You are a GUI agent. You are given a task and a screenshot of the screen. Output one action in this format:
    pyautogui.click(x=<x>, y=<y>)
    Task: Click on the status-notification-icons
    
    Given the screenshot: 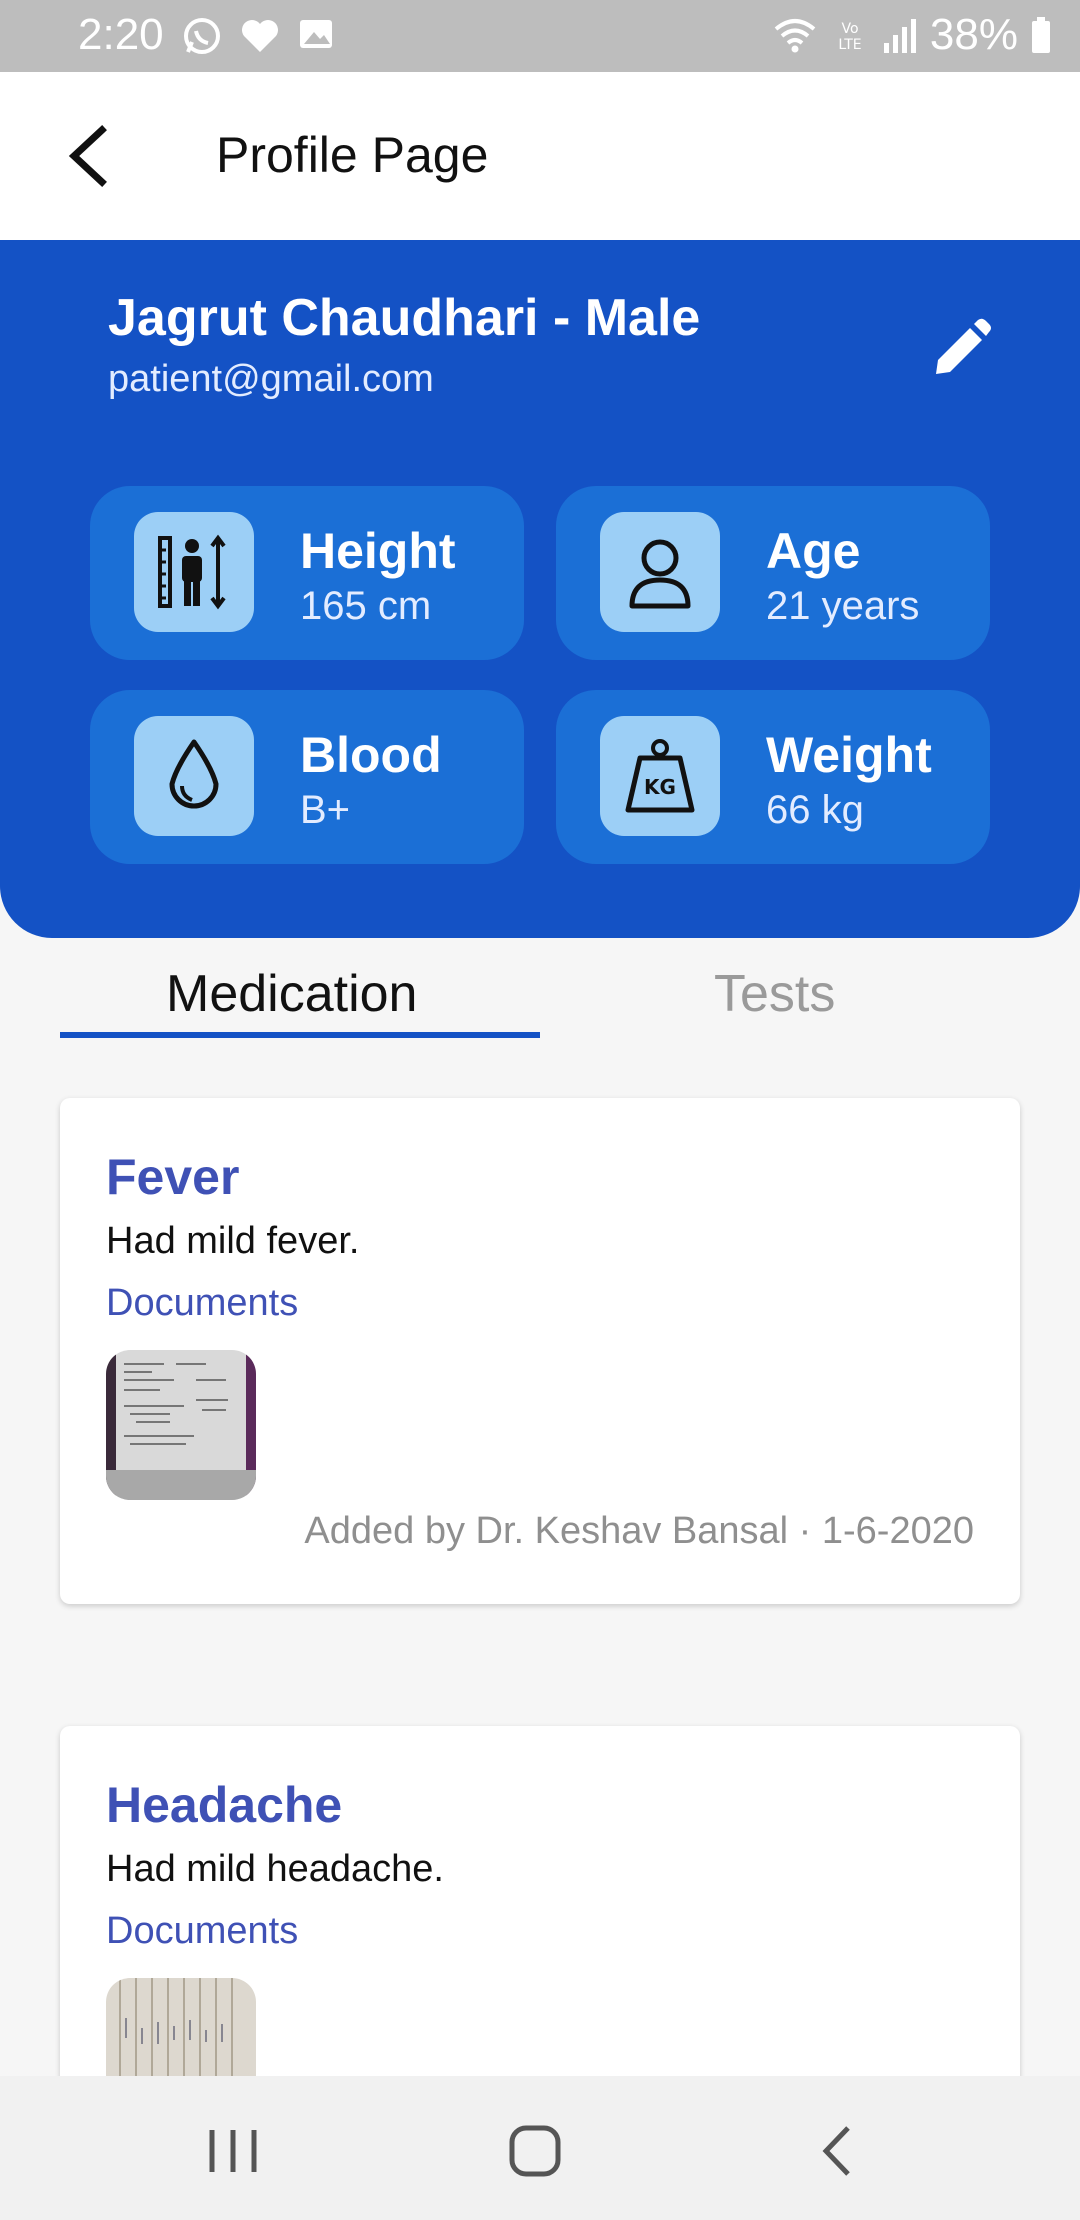 What is the action you would take?
    pyautogui.click(x=258, y=36)
    